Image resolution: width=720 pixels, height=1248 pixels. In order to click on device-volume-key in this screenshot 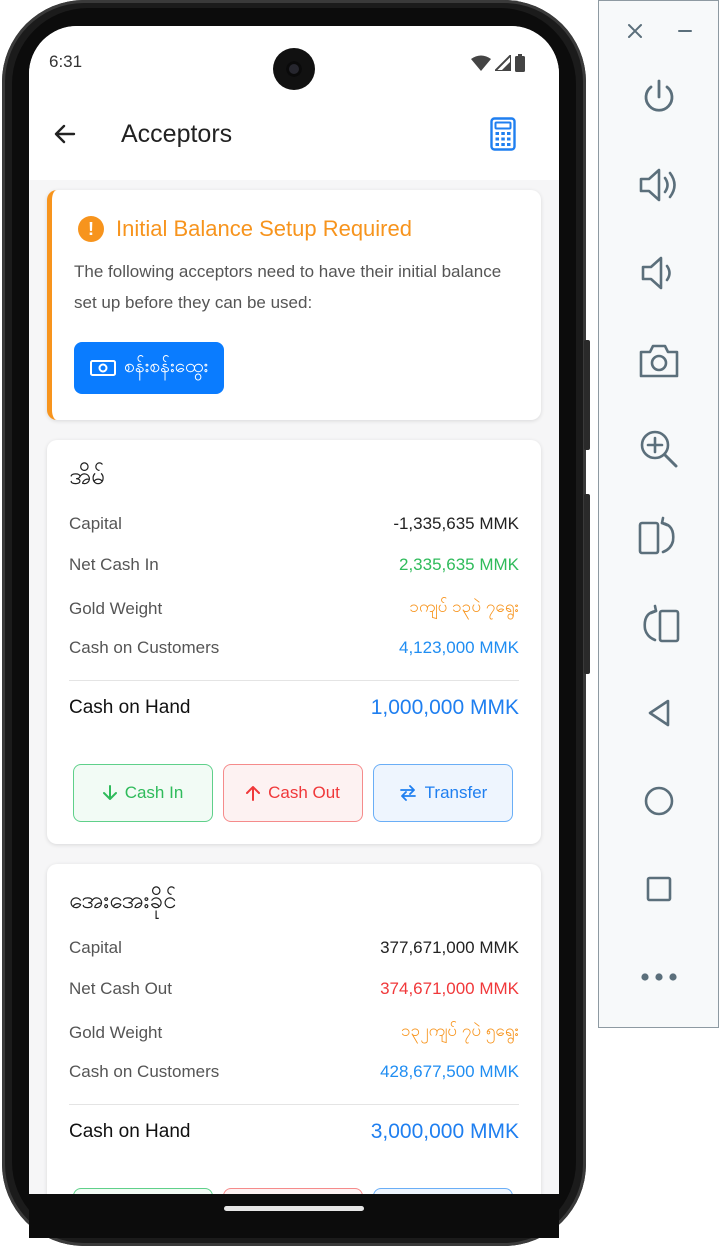, I will do `click(587, 584)`.